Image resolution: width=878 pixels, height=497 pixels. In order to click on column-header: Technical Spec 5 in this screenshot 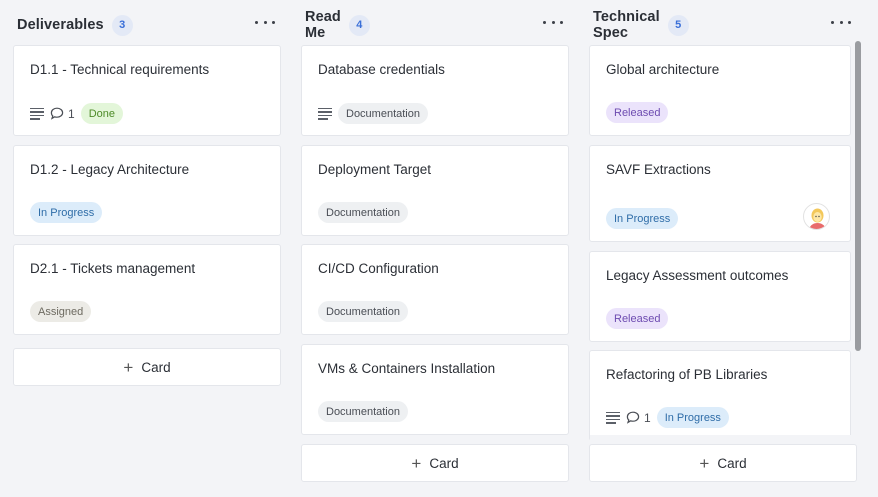, I will do `click(641, 25)`.